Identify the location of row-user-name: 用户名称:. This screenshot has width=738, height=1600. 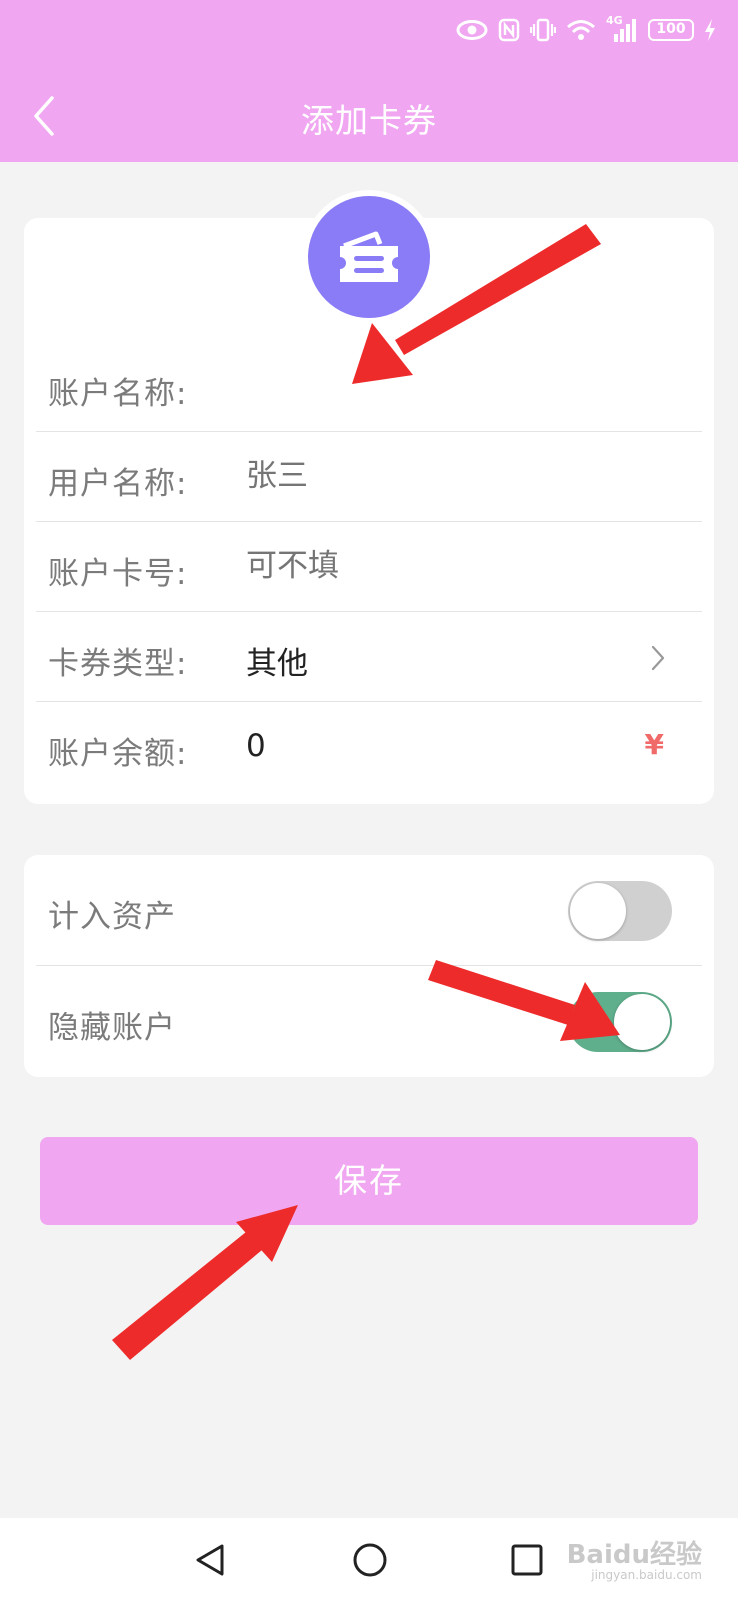
(369, 477).